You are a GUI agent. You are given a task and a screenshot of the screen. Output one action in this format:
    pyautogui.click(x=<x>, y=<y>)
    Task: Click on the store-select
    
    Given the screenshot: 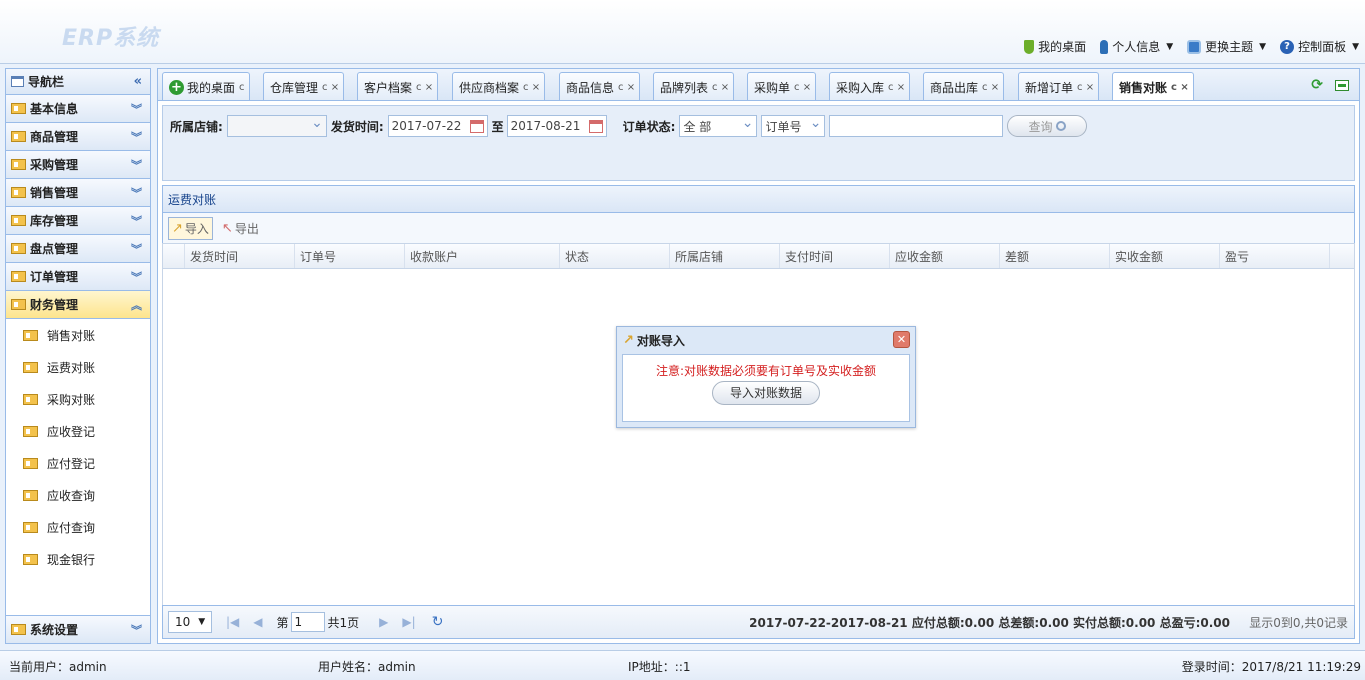 What is the action you would take?
    pyautogui.click(x=276, y=126)
    